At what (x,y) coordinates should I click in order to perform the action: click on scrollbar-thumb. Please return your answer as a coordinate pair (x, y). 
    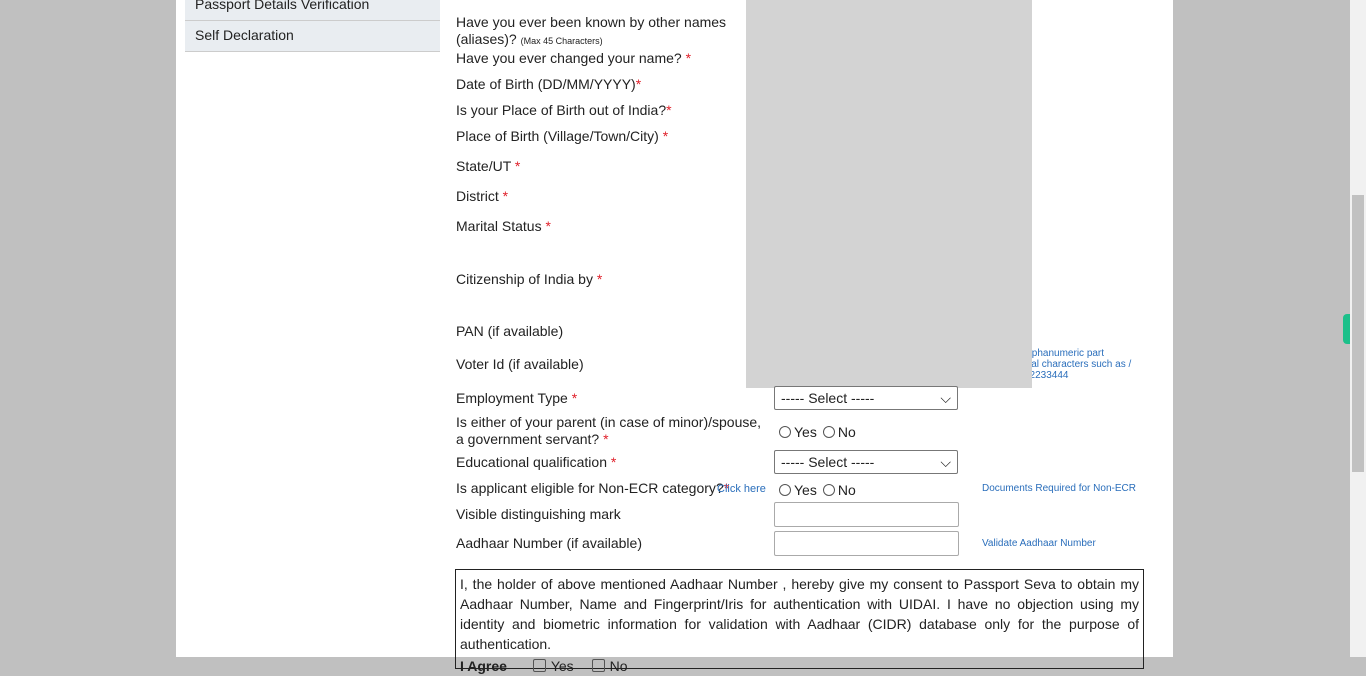
    Looking at the image, I should click on (1358, 333).